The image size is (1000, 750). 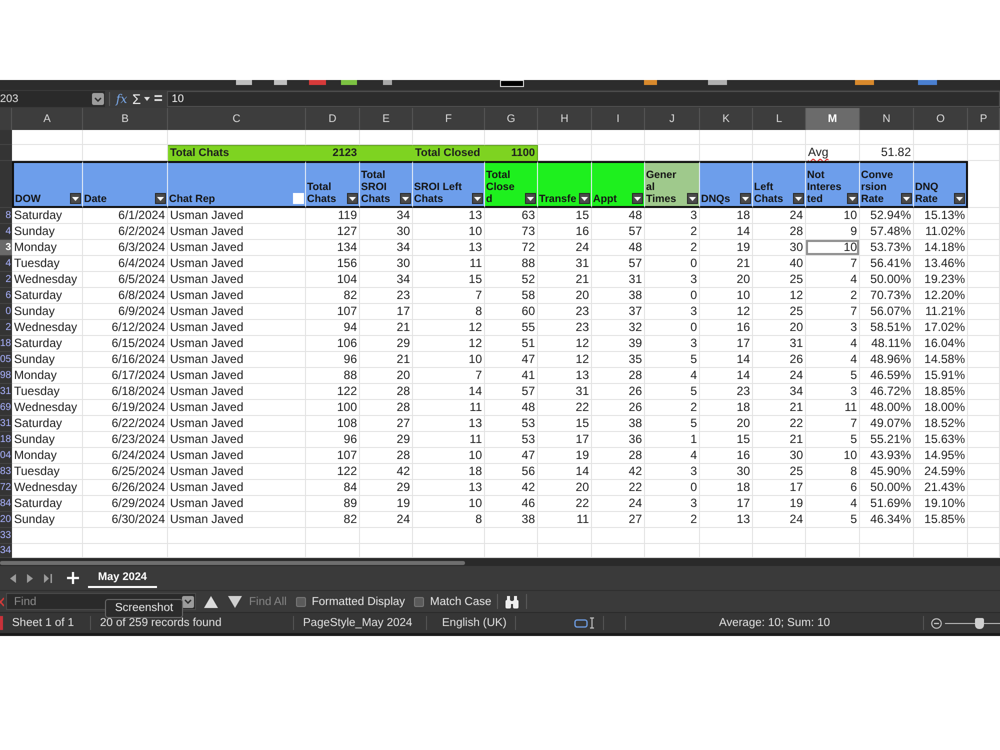 What do you see at coordinates (511, 248) in the screenshot?
I see `table-cell: 72` at bounding box center [511, 248].